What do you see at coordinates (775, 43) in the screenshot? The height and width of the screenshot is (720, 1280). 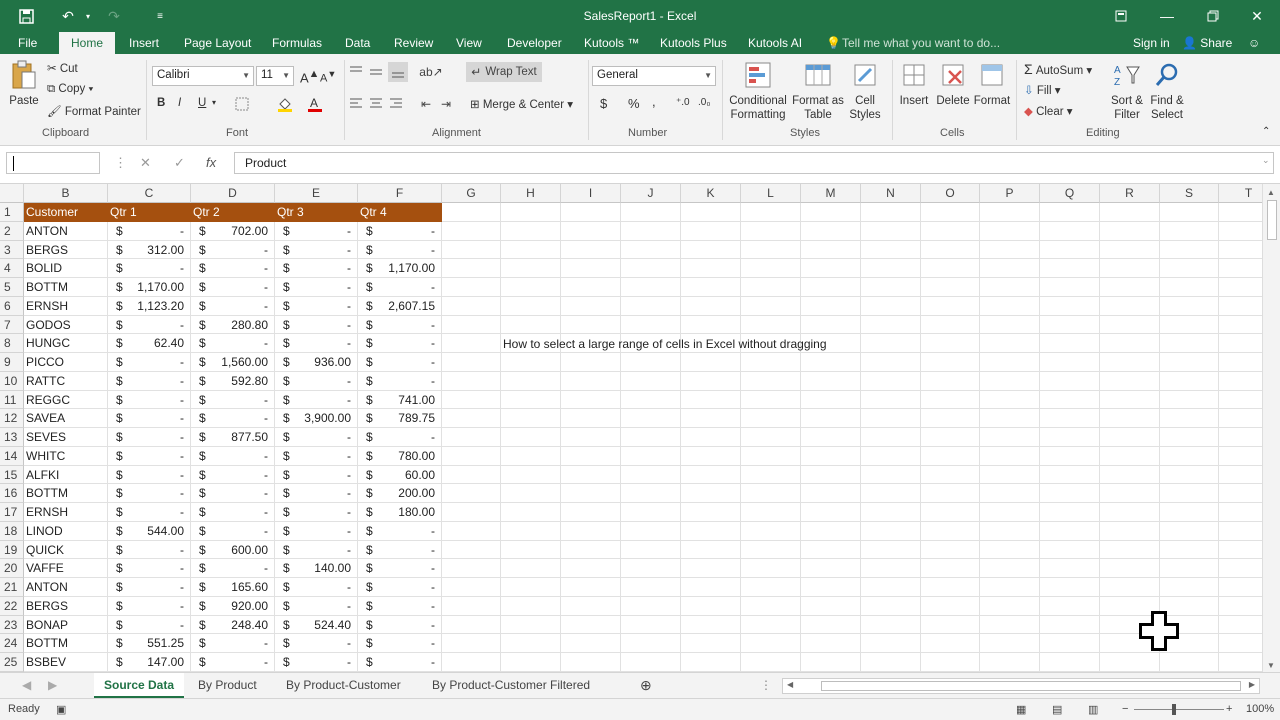 I see `tab-kutools-ai: Kutools AI` at bounding box center [775, 43].